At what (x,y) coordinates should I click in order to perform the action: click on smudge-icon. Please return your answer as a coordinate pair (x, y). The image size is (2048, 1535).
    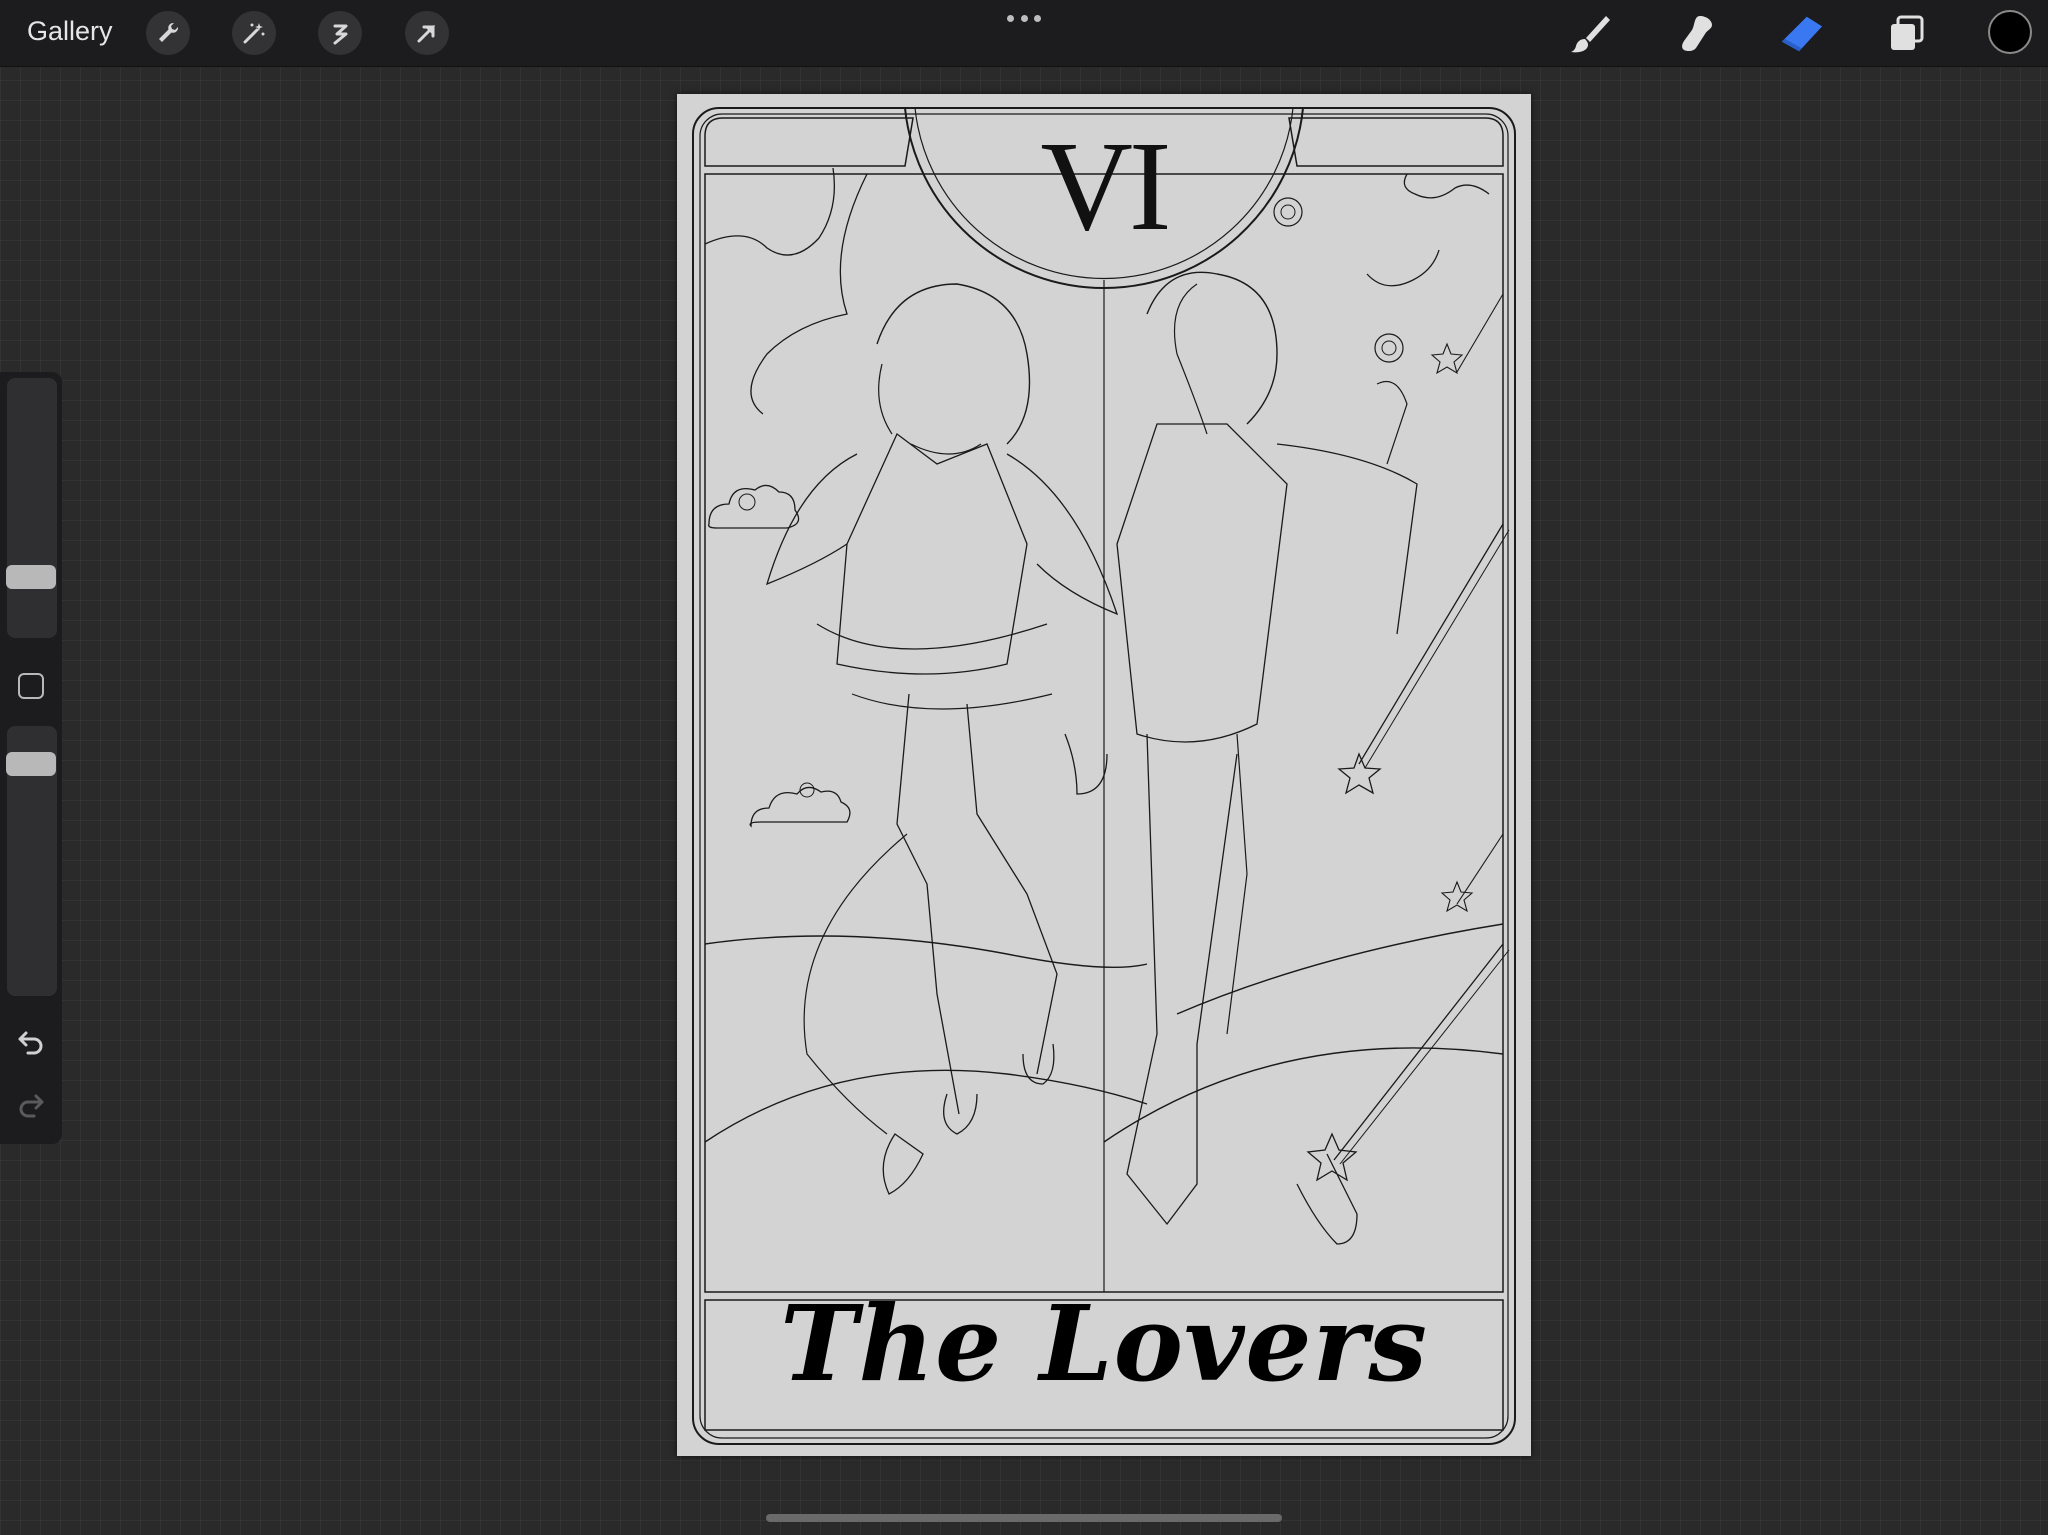
    Looking at the image, I should click on (1697, 34).